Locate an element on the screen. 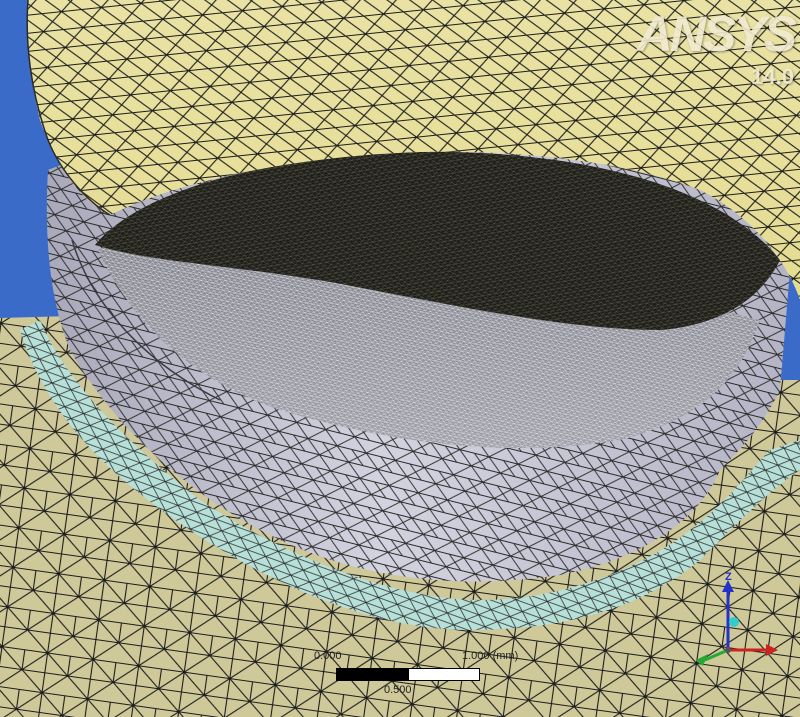 Image resolution: width=800 pixels, height=717 pixels. scale-bar-black-segment is located at coordinates (372, 674).